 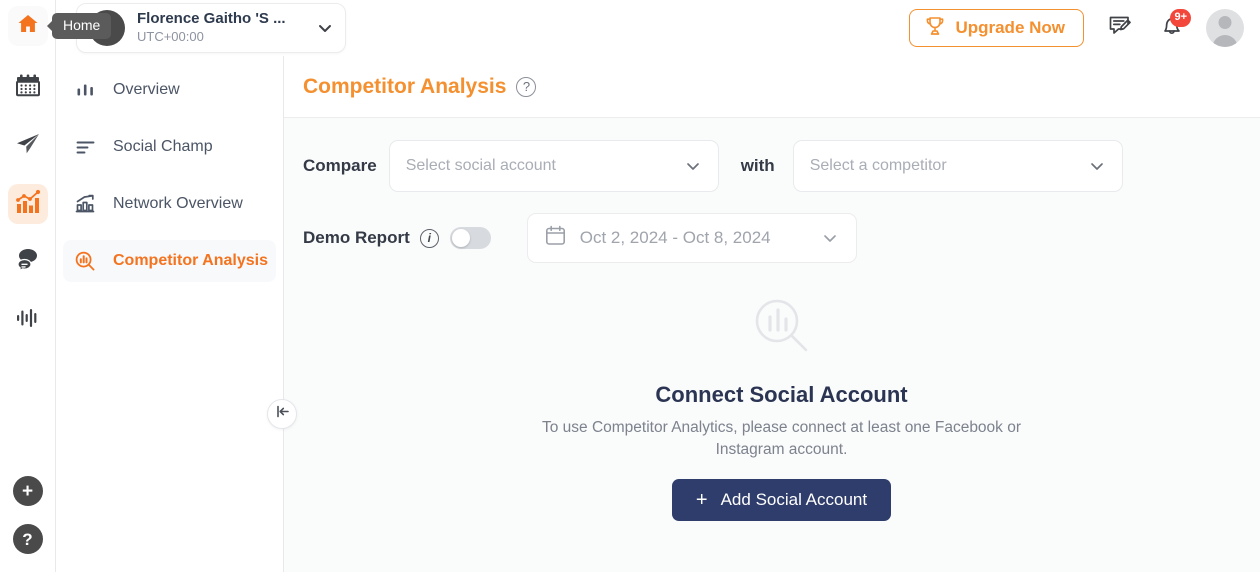 What do you see at coordinates (701, 499) in the screenshot?
I see `plus-icon: +` at bounding box center [701, 499].